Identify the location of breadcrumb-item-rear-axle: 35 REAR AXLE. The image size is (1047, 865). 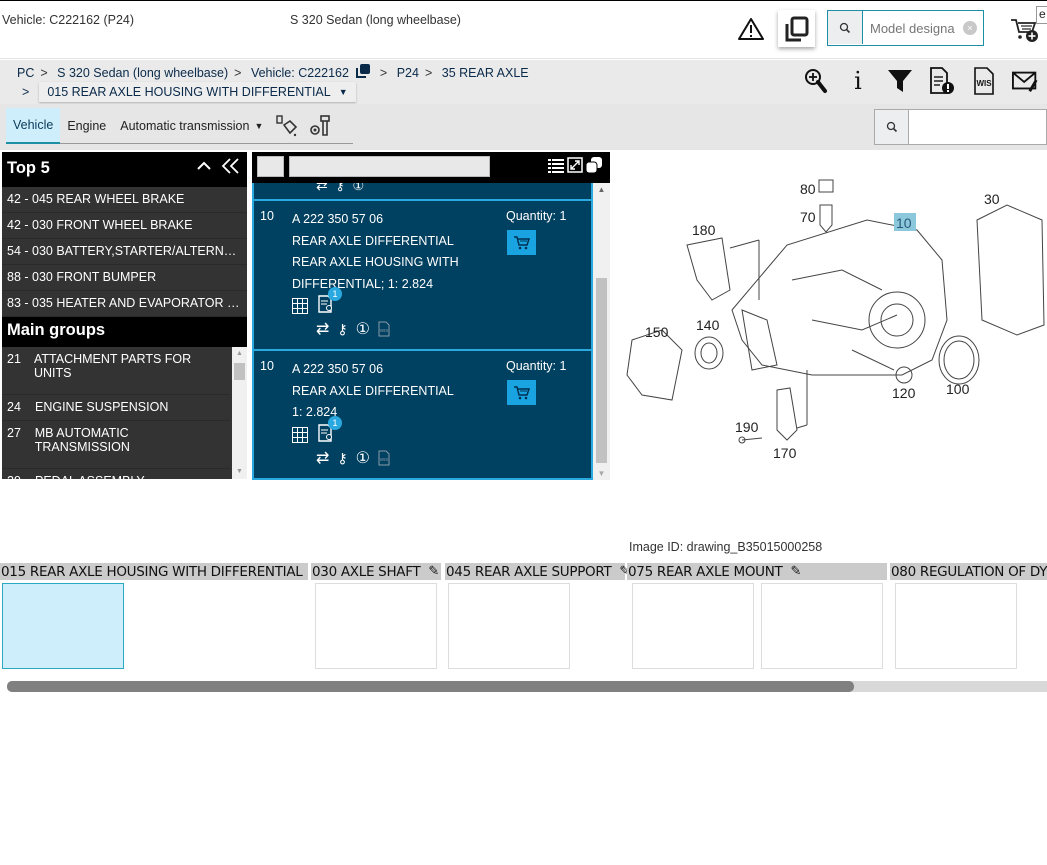
(485, 73).